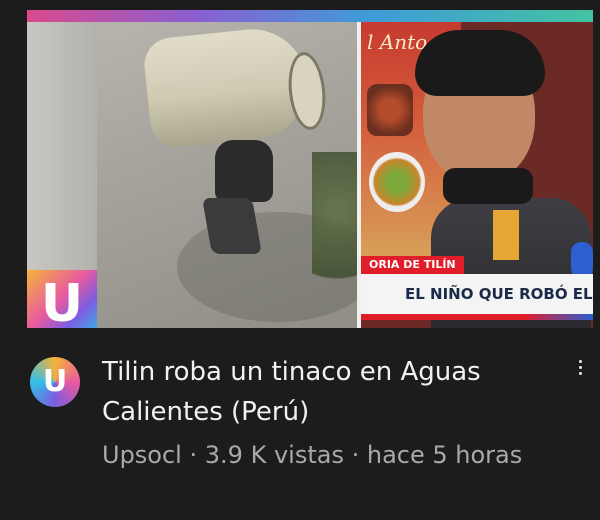 The image size is (600, 520). I want to click on avatar-letter: U, so click(55, 381).